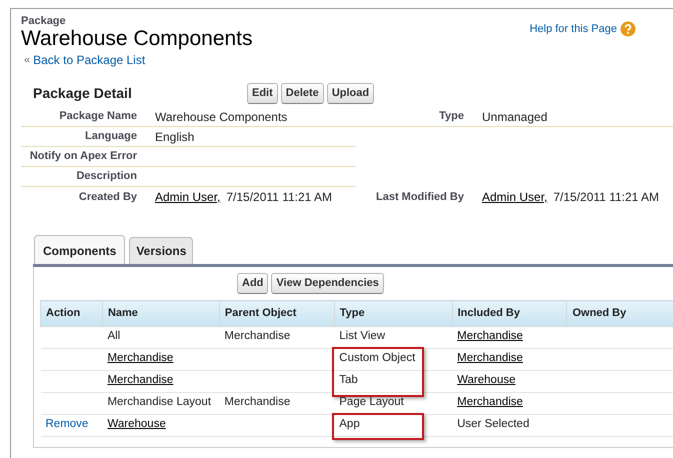 Image resolution: width=673 pixels, height=458 pixels. What do you see at coordinates (221, 117) in the screenshot?
I see `field-value: Warehouse Components` at bounding box center [221, 117].